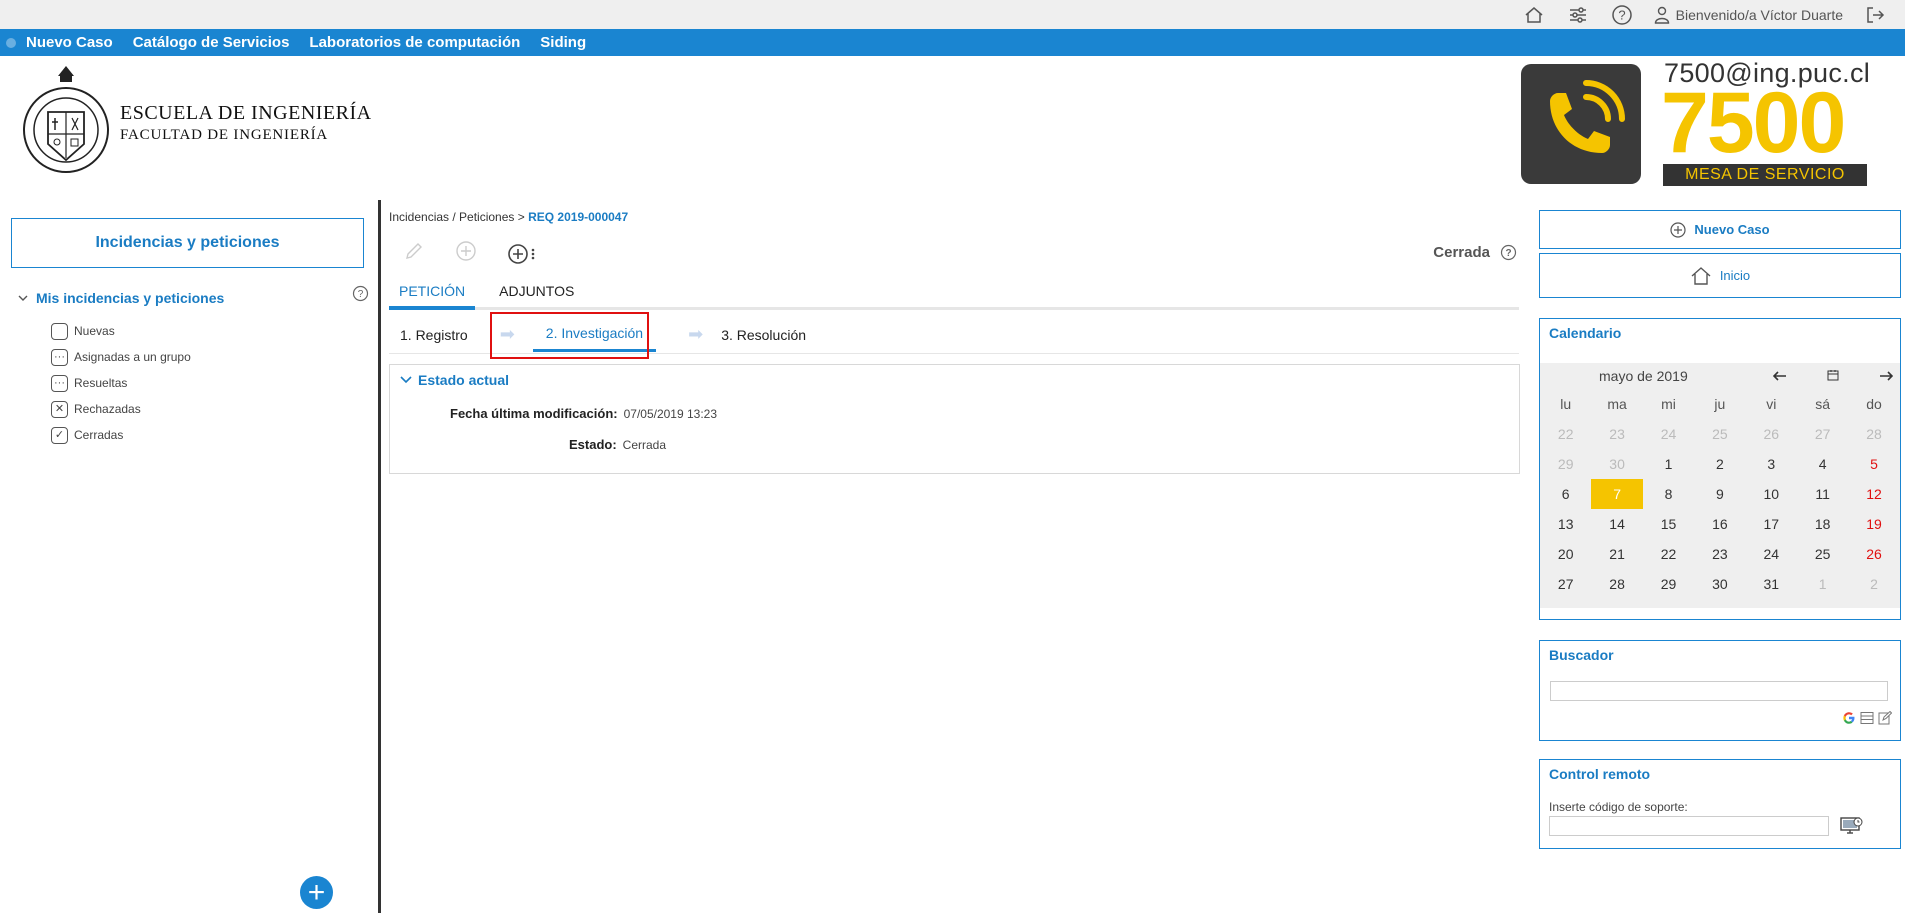 The height and width of the screenshot is (913, 1905). Describe the element at coordinates (1886, 376) in the screenshot. I see `next-month-icon` at that location.